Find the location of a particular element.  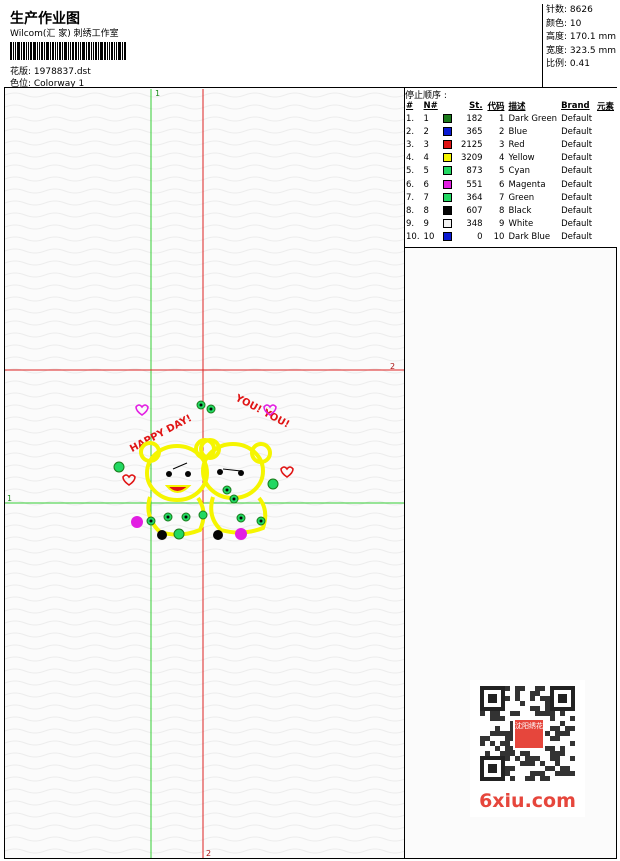

guide-label-red-right: 2 is located at coordinates (392, 366).